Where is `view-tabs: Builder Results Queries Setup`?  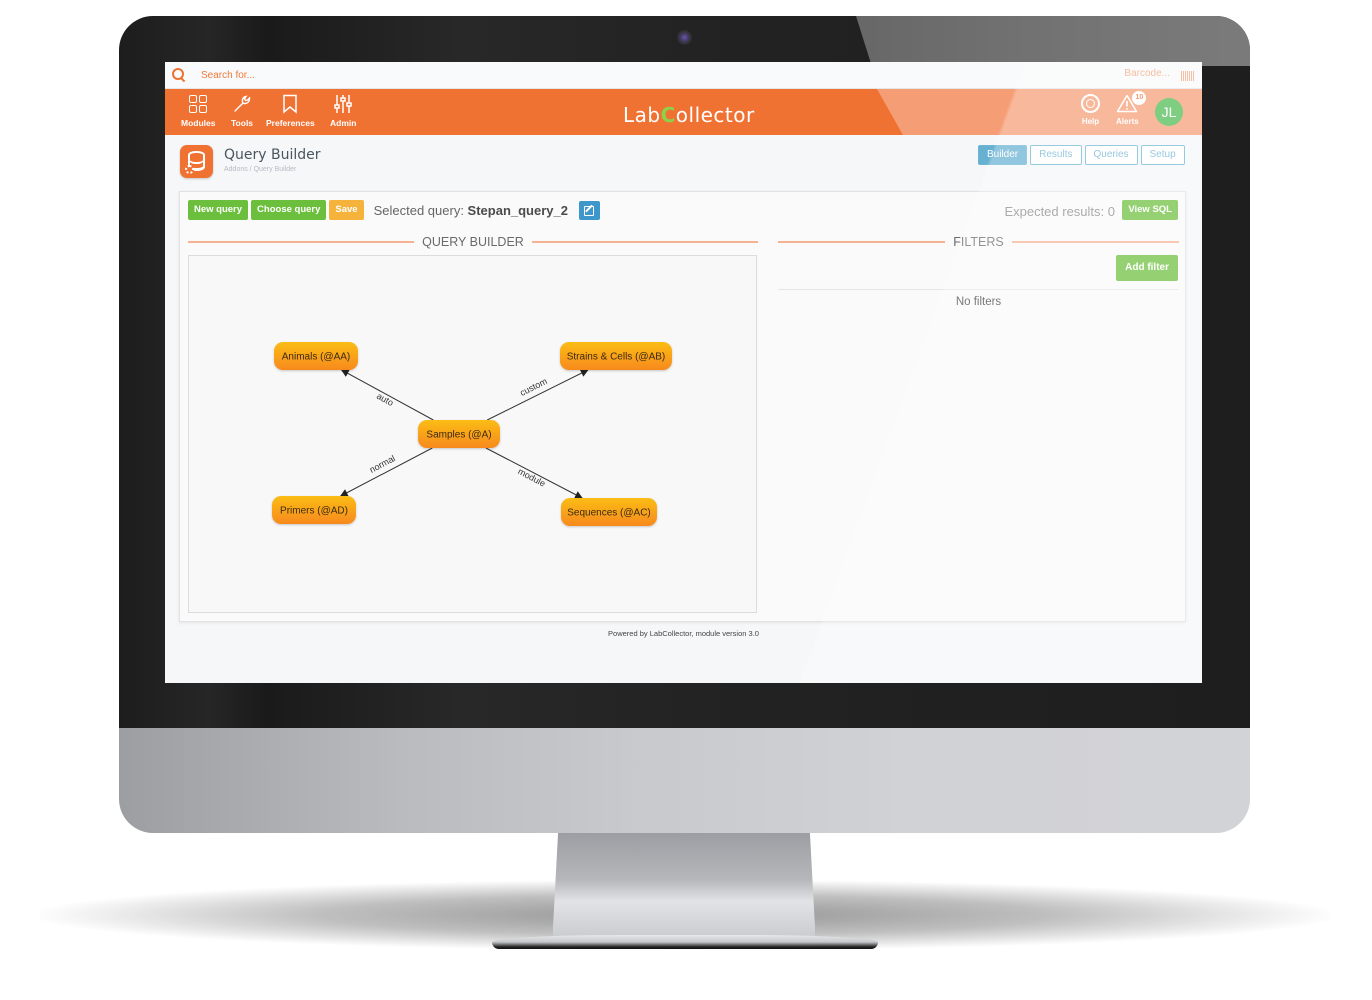 view-tabs: Builder Results Queries Setup is located at coordinates (1081, 155).